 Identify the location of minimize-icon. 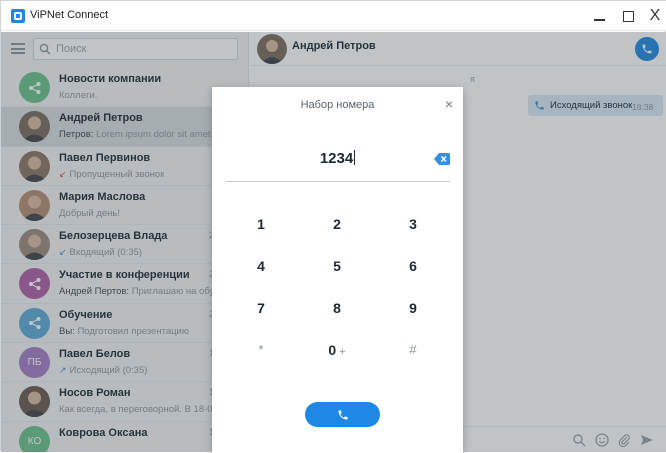
(599, 20).